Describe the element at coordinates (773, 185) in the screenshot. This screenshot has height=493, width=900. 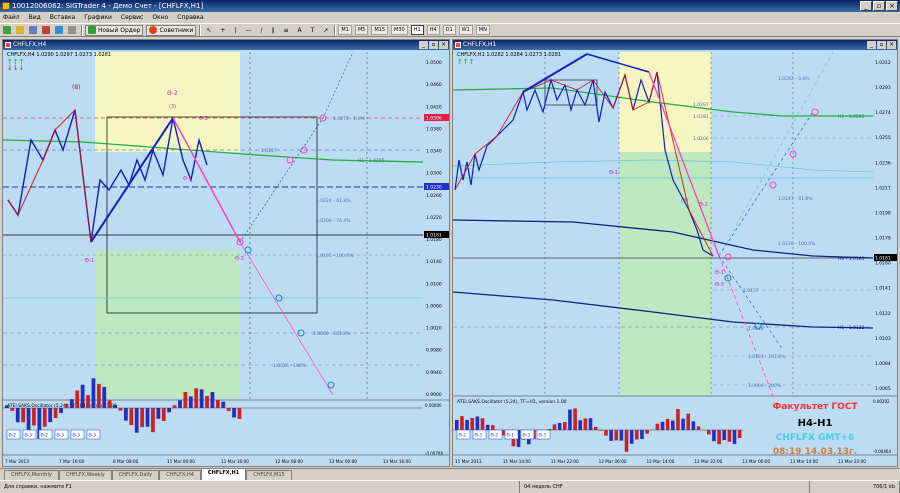
I see `marker-circle` at that location.